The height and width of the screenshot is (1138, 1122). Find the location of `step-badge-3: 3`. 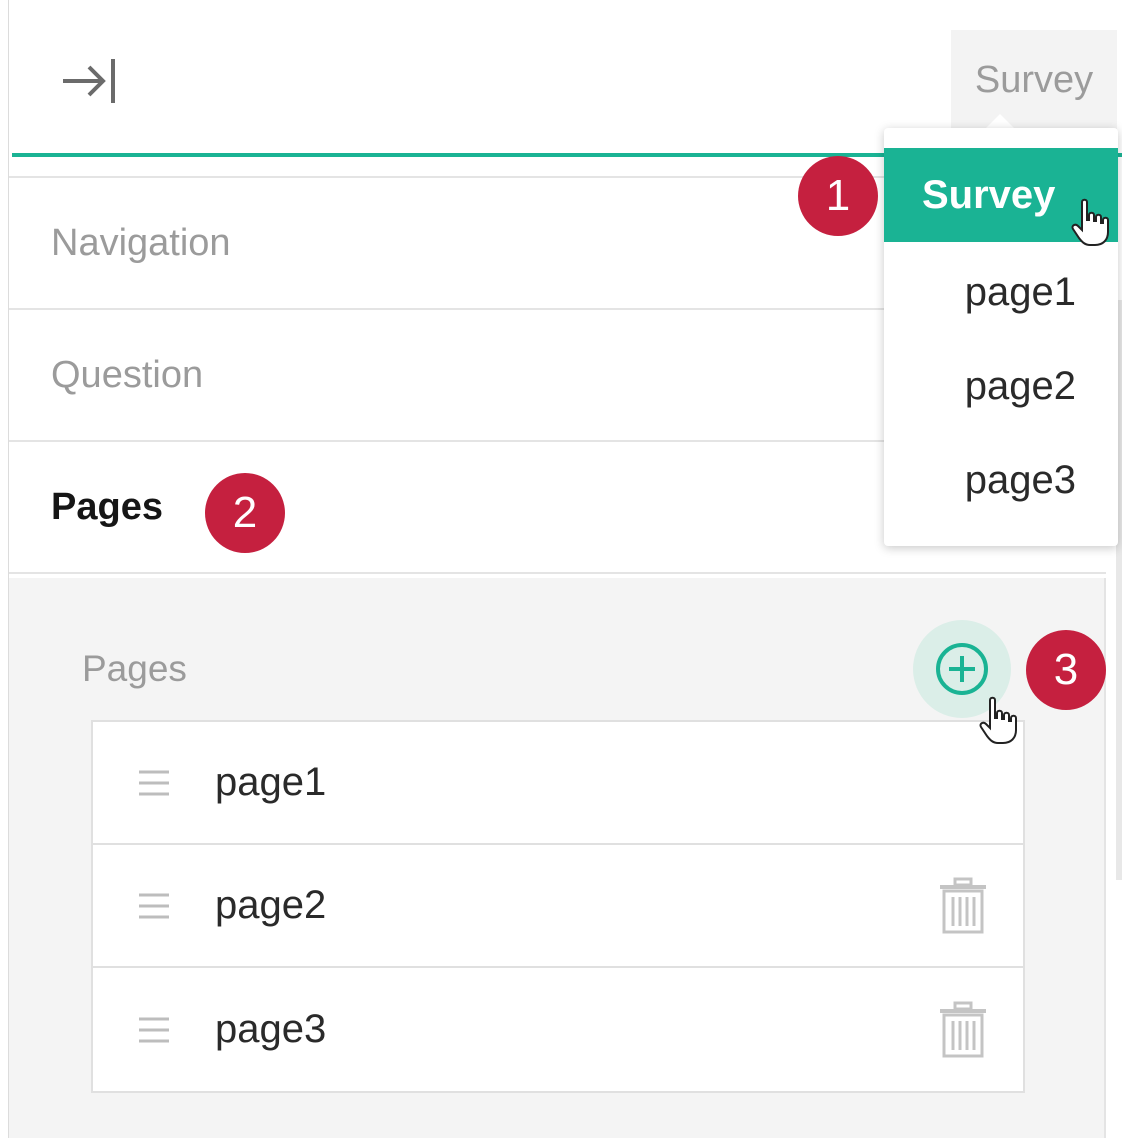

step-badge-3: 3 is located at coordinates (1066, 670).